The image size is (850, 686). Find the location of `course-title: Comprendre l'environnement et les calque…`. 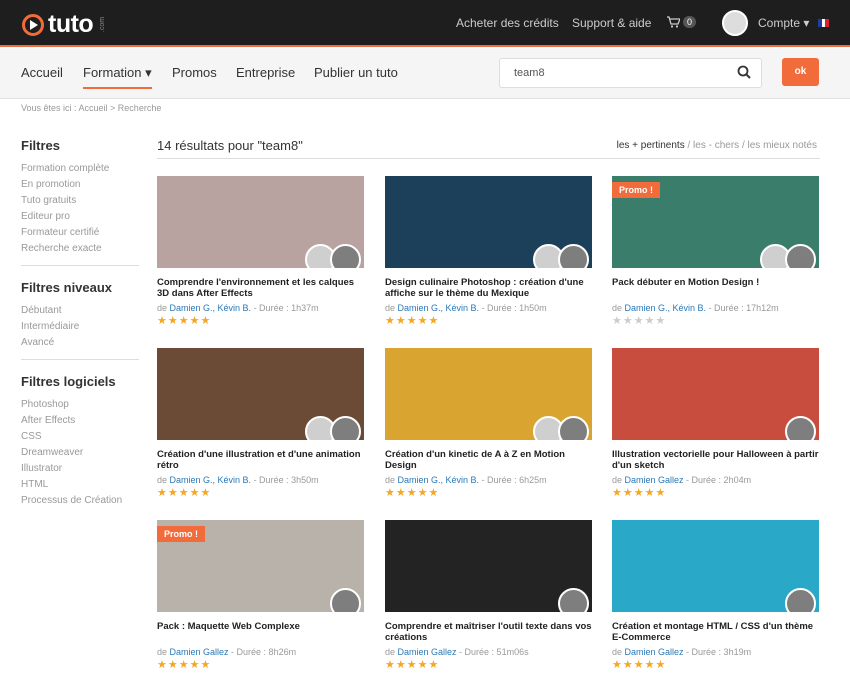

course-title: Comprendre l'environnement et les calque… is located at coordinates (260, 288).